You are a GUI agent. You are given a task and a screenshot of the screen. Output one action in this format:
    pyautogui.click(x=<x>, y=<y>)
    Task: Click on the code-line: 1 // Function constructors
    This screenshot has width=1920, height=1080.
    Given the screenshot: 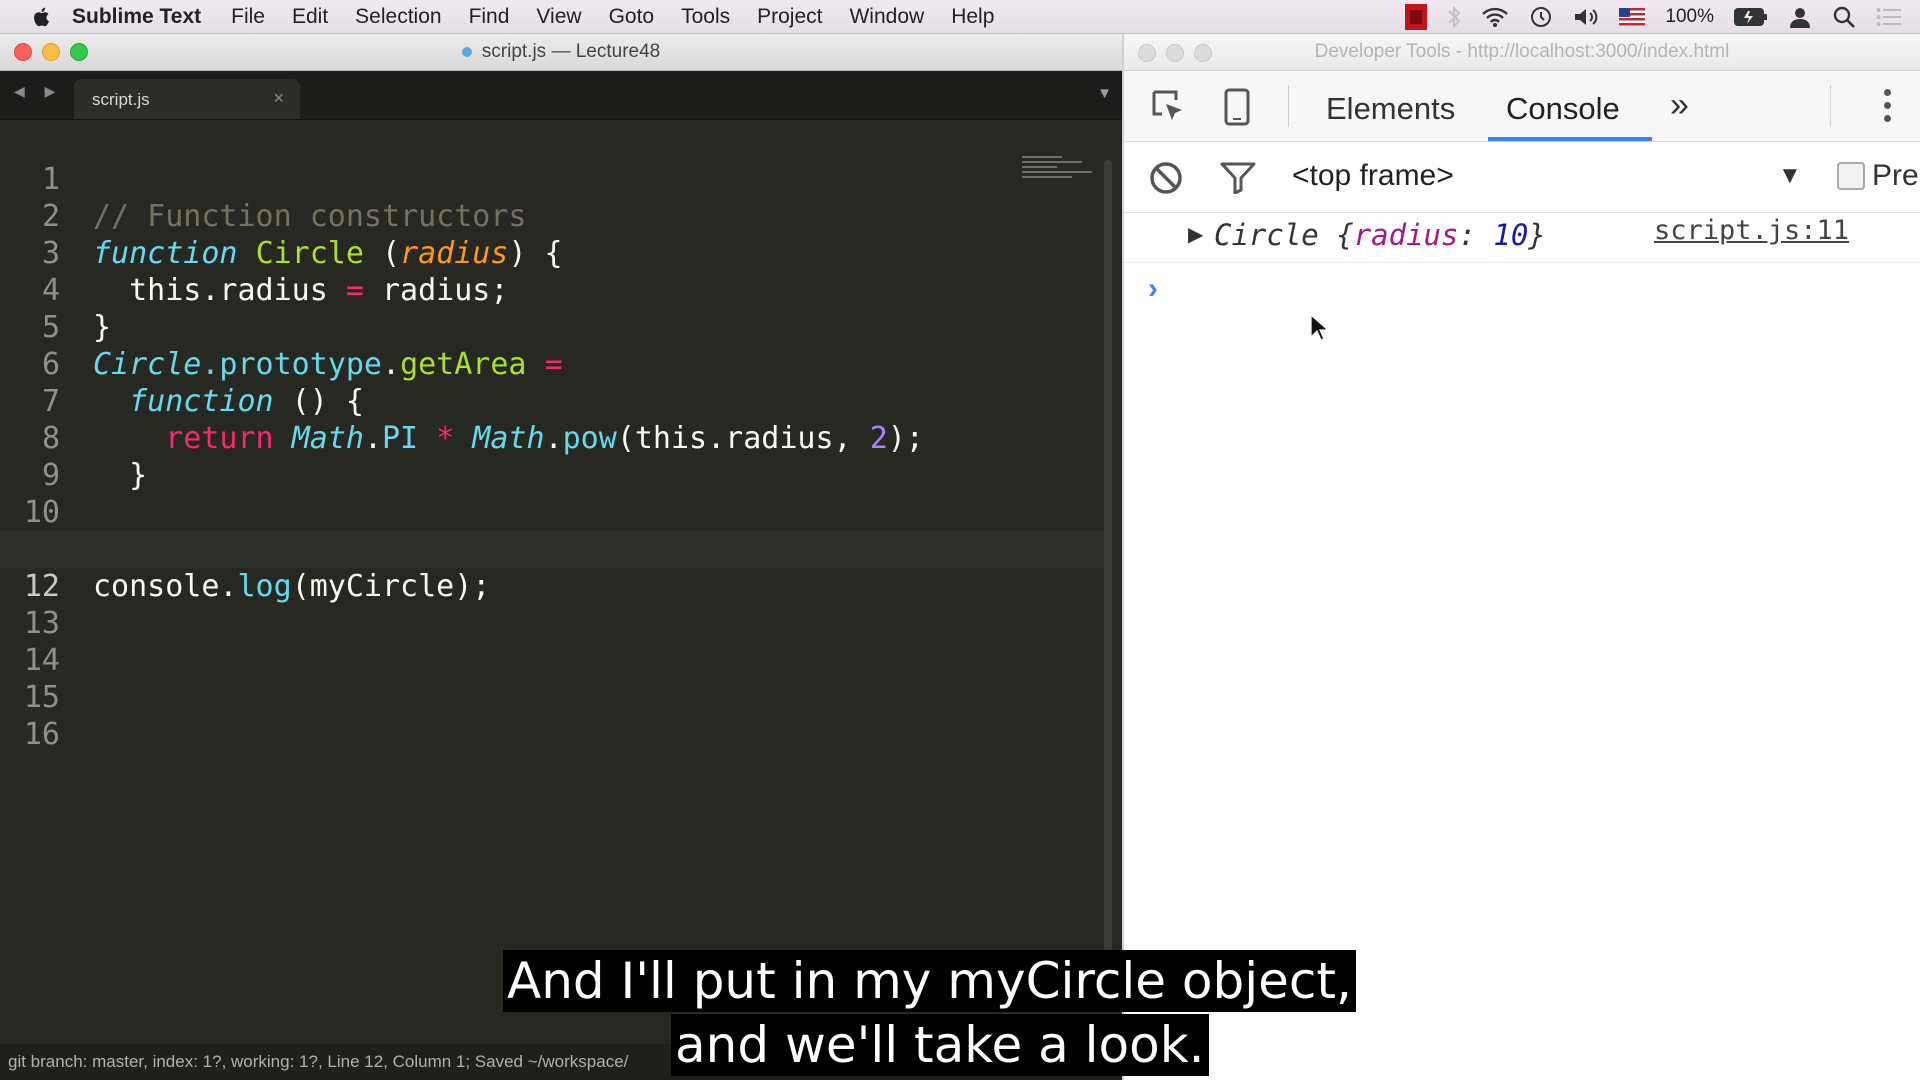 What is the action you would take?
    pyautogui.click(x=552, y=179)
    